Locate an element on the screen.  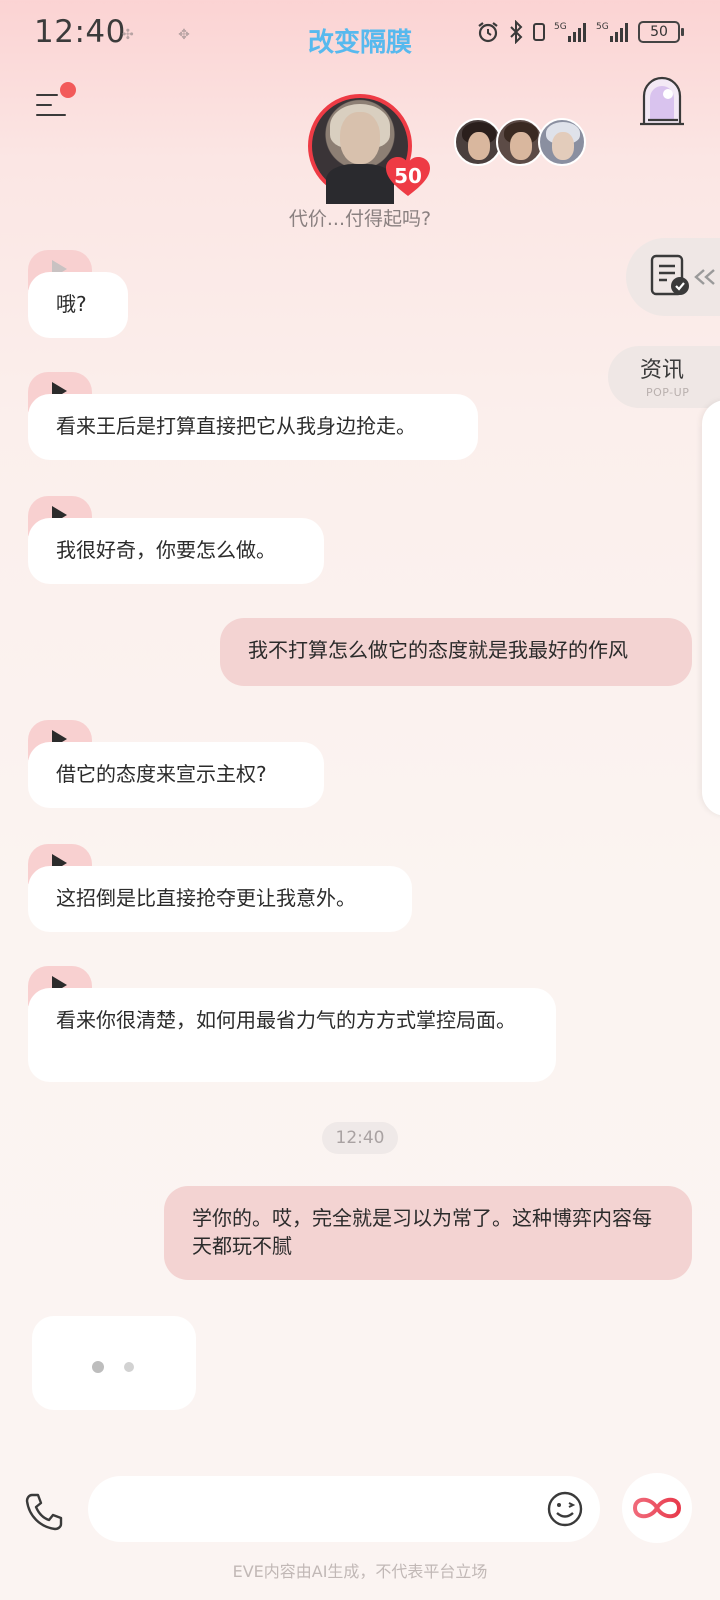
emoji-icon is located at coordinates (565, 1509).